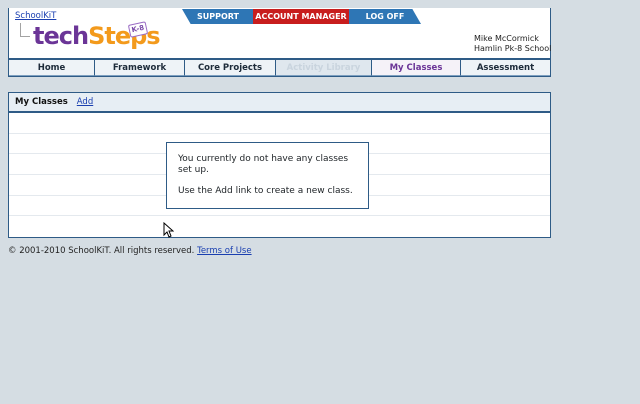 The width and height of the screenshot is (640, 404). Describe the element at coordinates (506, 38) in the screenshot. I see `user-name: Mike McCormick` at that location.